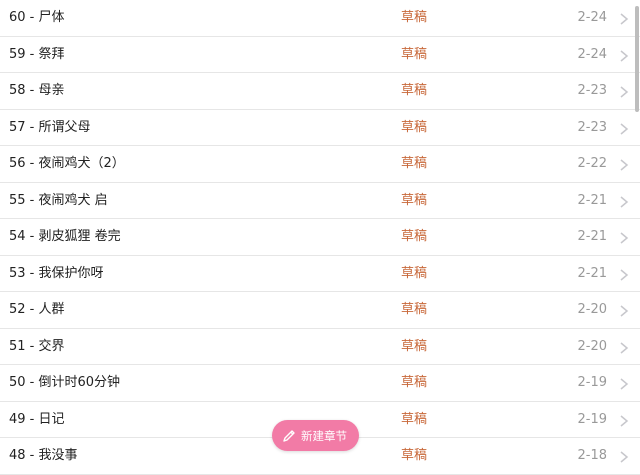 The height and width of the screenshot is (475, 640). Describe the element at coordinates (320, 55) in the screenshot. I see `chapter-row: 59 - 祭拜 草稿 2-24` at that location.